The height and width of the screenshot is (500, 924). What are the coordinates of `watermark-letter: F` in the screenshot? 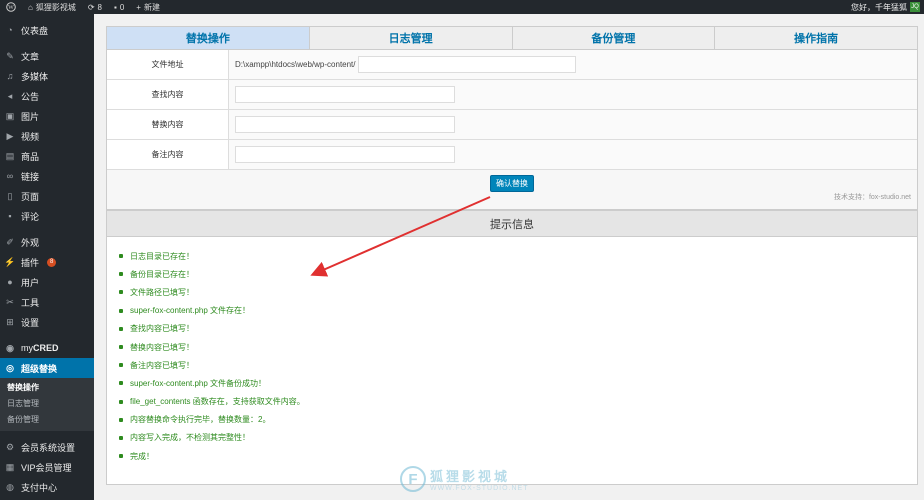 It's located at (413, 479).